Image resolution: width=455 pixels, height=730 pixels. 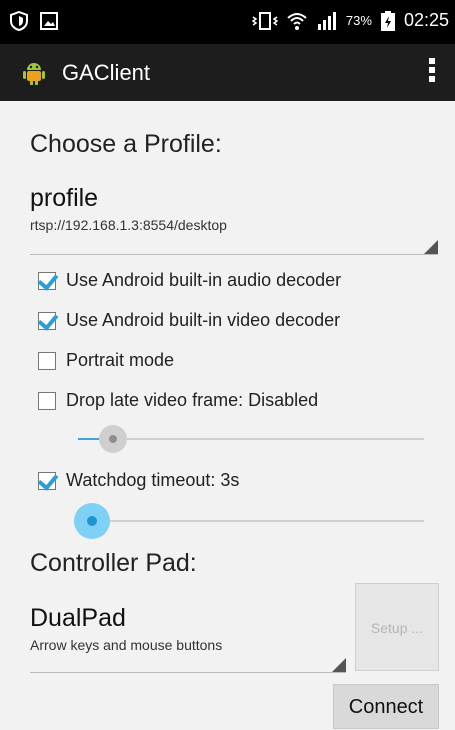 What do you see at coordinates (192, 400) in the screenshot?
I see `drop-late-label: Drop late video frame: Disabled` at bounding box center [192, 400].